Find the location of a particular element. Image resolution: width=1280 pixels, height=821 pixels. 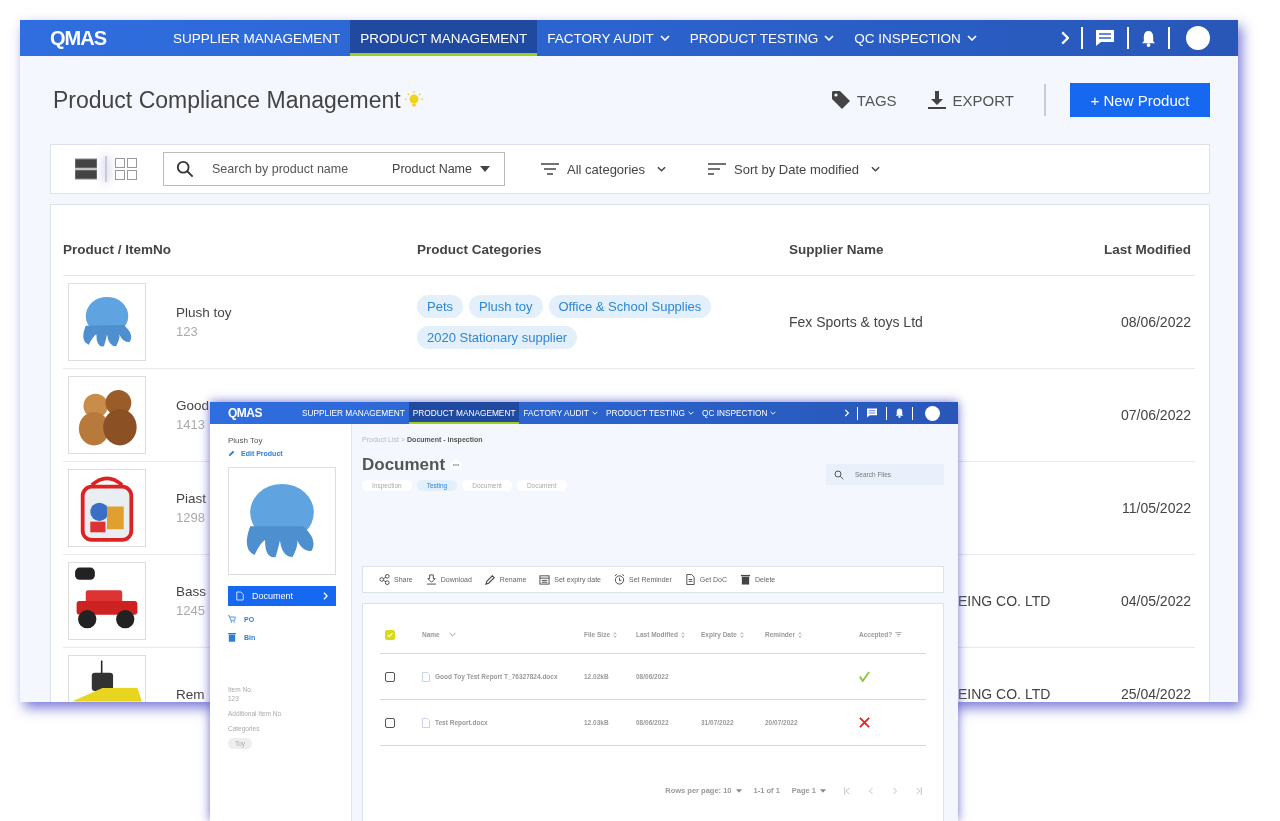

cart-icon is located at coordinates (232, 619).